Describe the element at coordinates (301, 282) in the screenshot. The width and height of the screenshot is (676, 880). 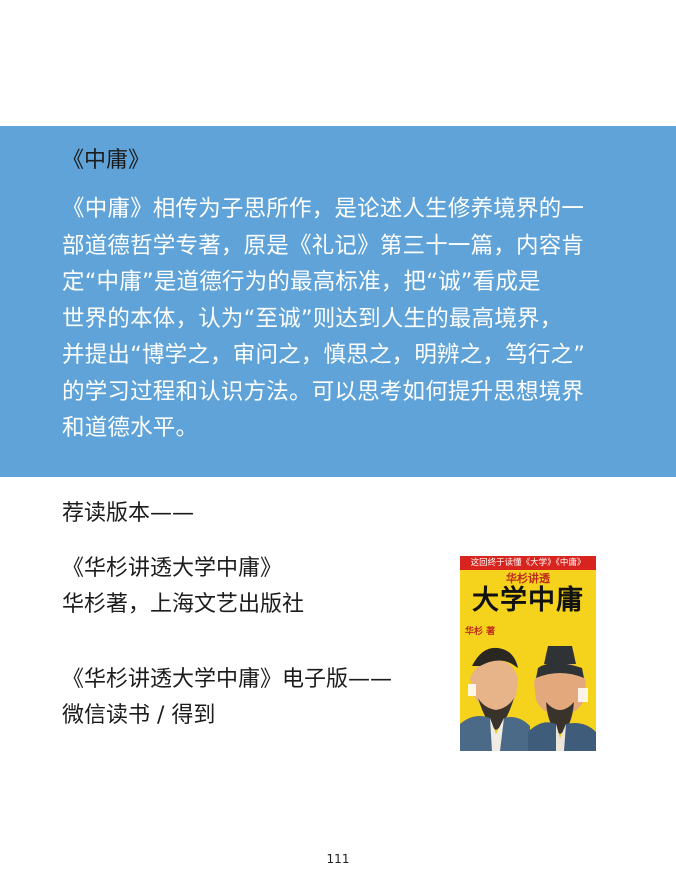
I see `body-line: 定“中庸”是道德行为的最高标准，把“诚”看成是` at that location.